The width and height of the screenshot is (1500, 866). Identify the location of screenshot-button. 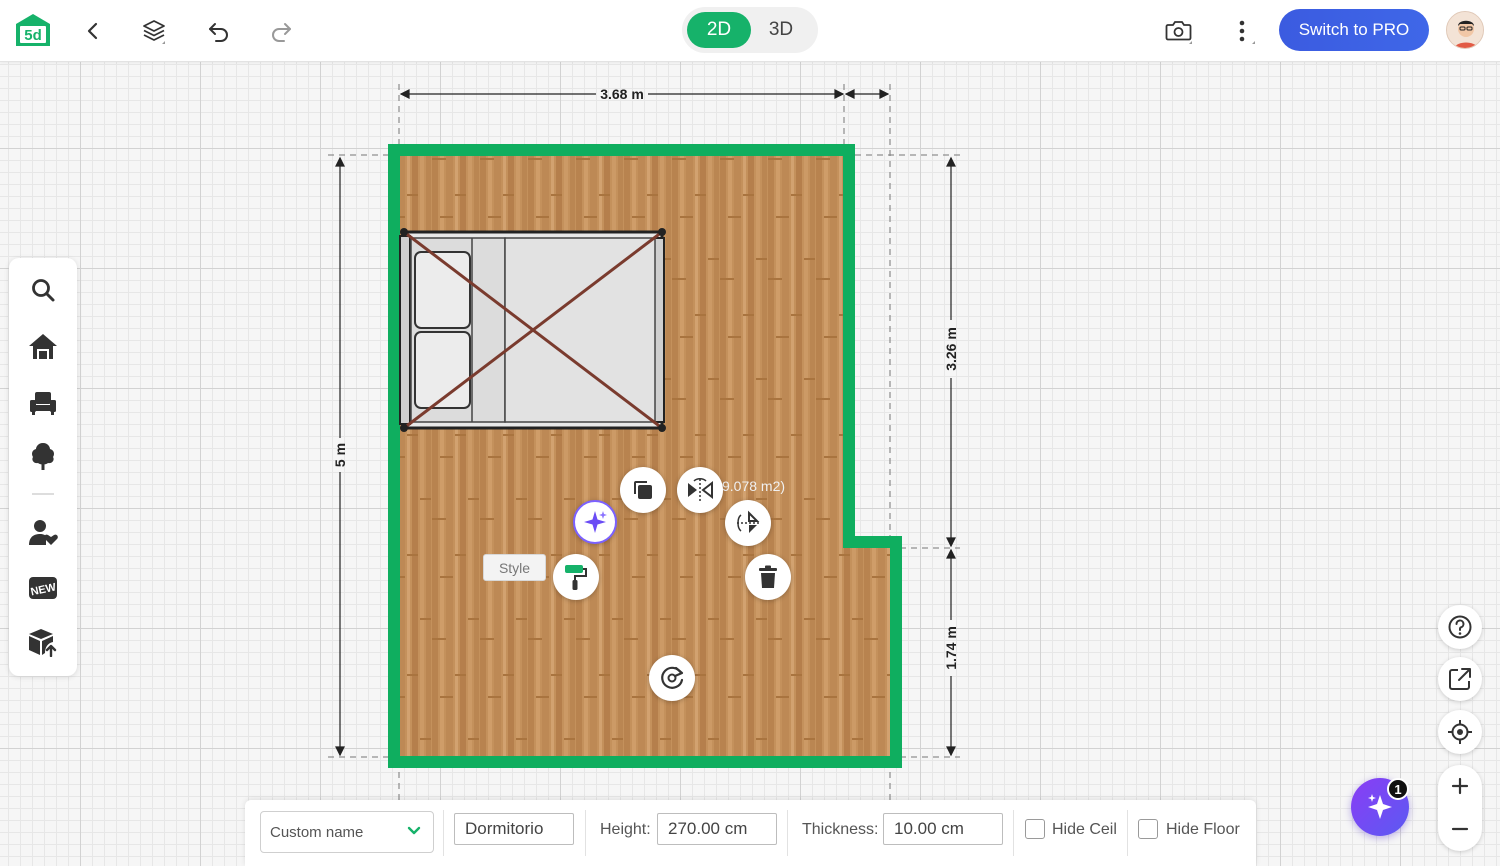
(1179, 31).